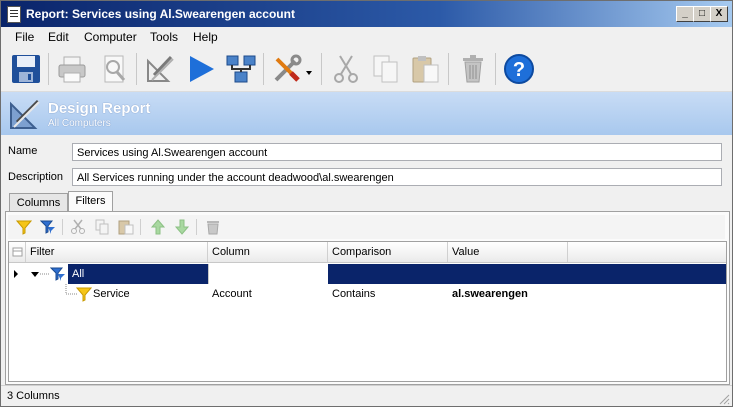 The image size is (733, 407). What do you see at coordinates (24, 227) in the screenshot?
I see `add-filter-icon` at bounding box center [24, 227].